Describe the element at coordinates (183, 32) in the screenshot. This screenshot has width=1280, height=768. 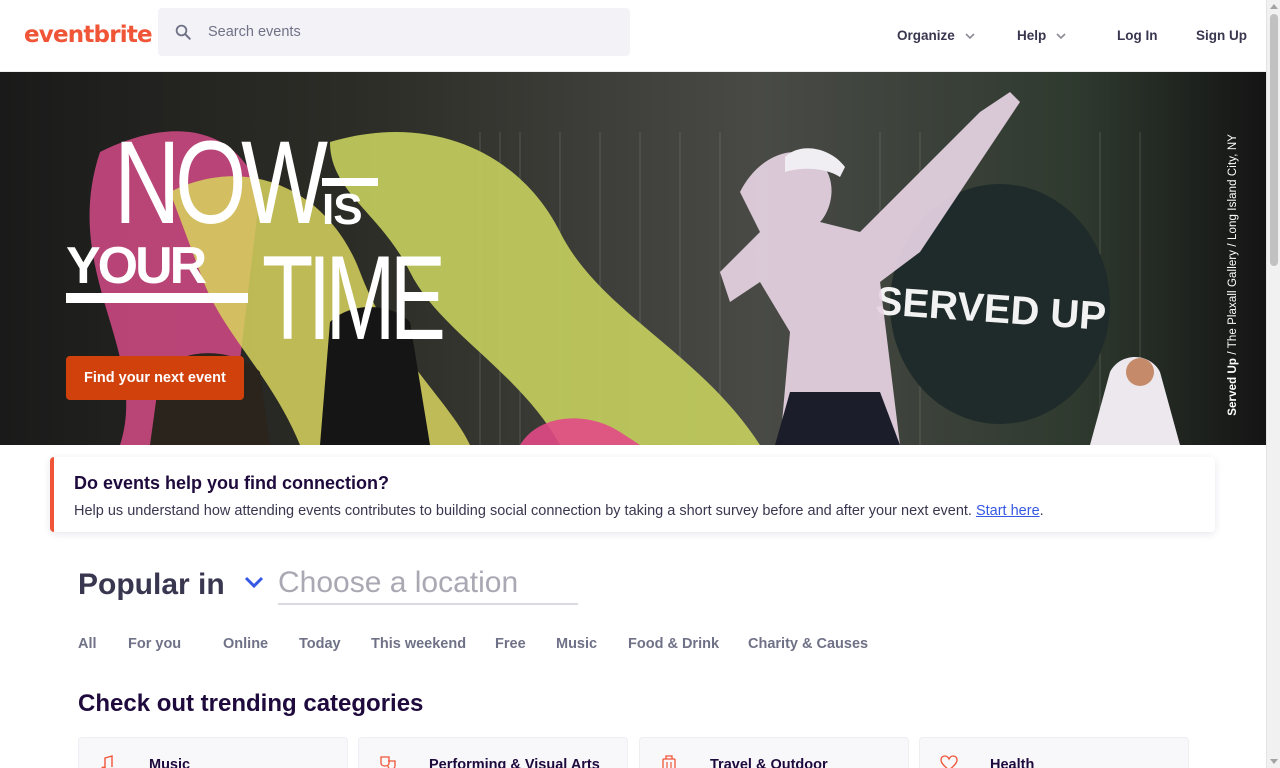
I see `search-icon` at that location.